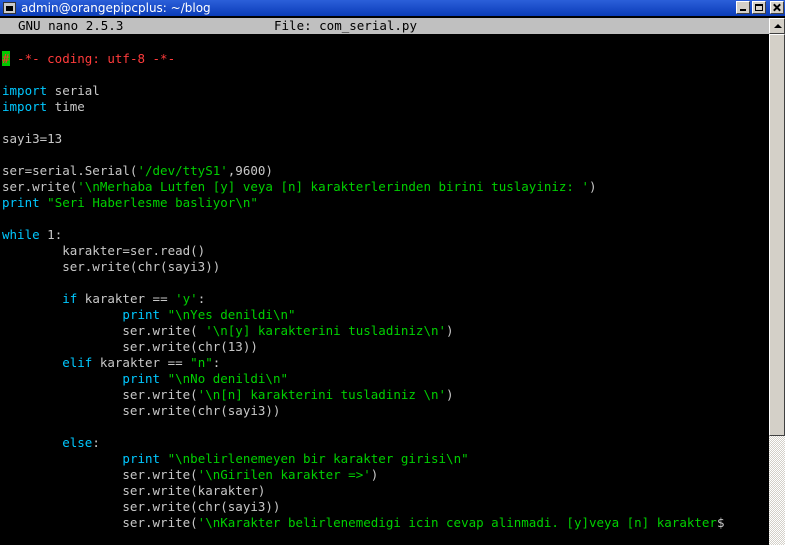  Describe the element at coordinates (759, 7) in the screenshot. I see `maximize-button` at that location.